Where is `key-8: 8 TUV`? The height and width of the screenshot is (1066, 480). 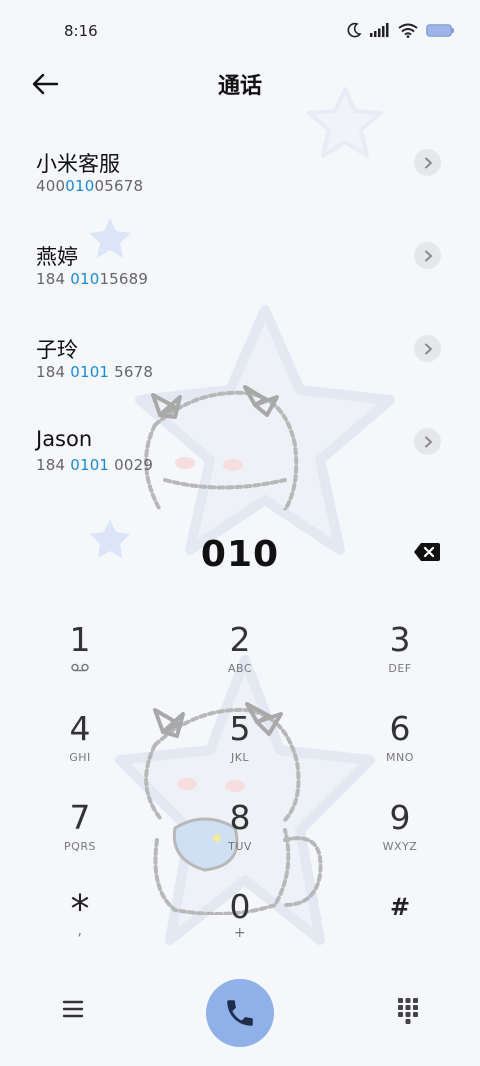 key-8: 8 TUV is located at coordinates (240, 838).